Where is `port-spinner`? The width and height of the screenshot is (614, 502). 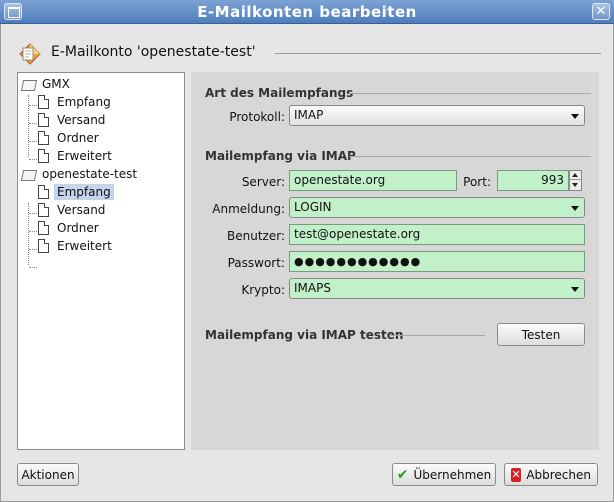
port-spinner is located at coordinates (575, 180).